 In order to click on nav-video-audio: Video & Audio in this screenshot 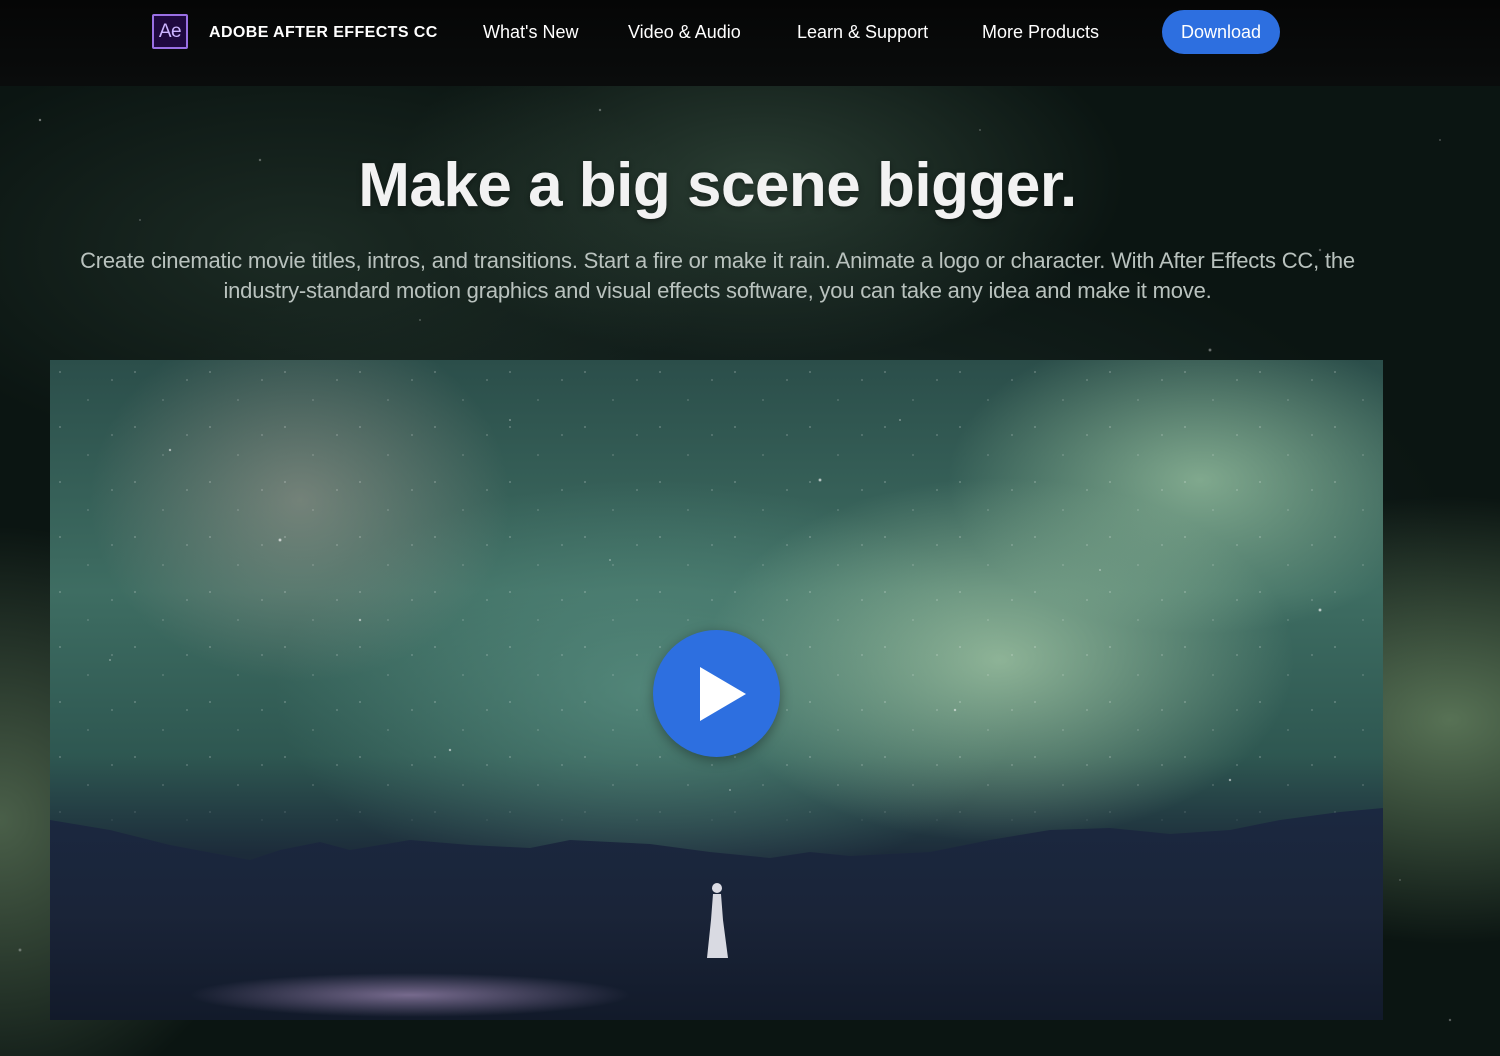, I will do `click(684, 32)`.